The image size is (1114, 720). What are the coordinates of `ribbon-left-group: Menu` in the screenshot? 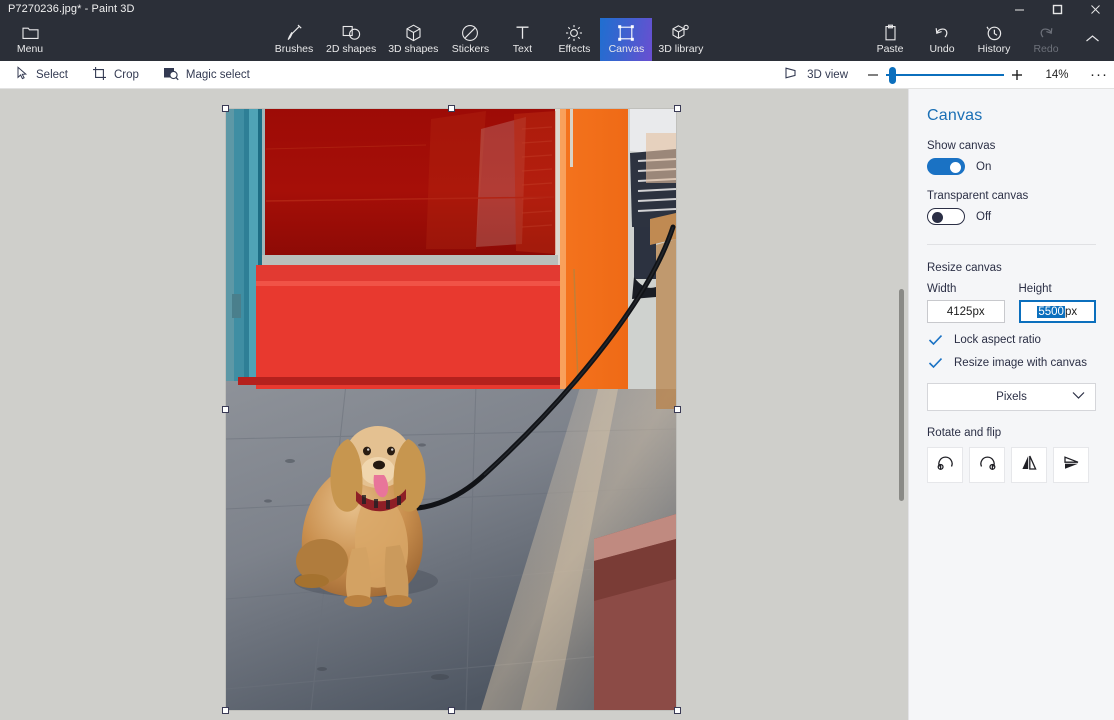 It's located at (30, 39).